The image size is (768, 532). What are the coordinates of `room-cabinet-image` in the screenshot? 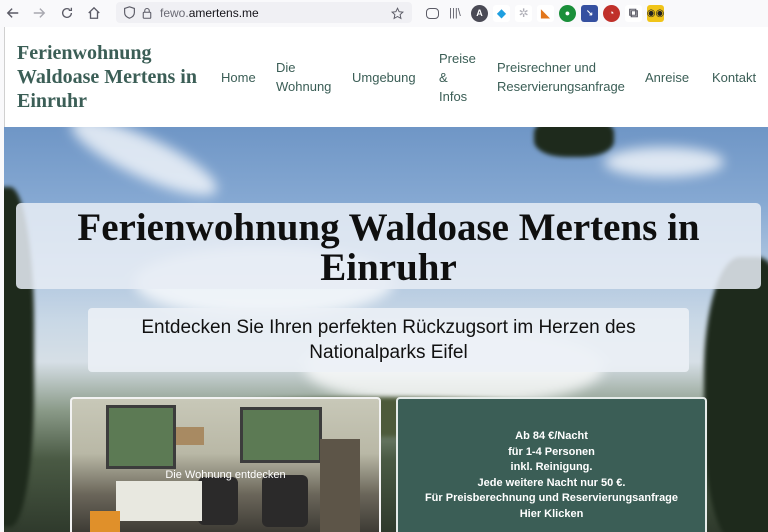 It's located at (340, 485).